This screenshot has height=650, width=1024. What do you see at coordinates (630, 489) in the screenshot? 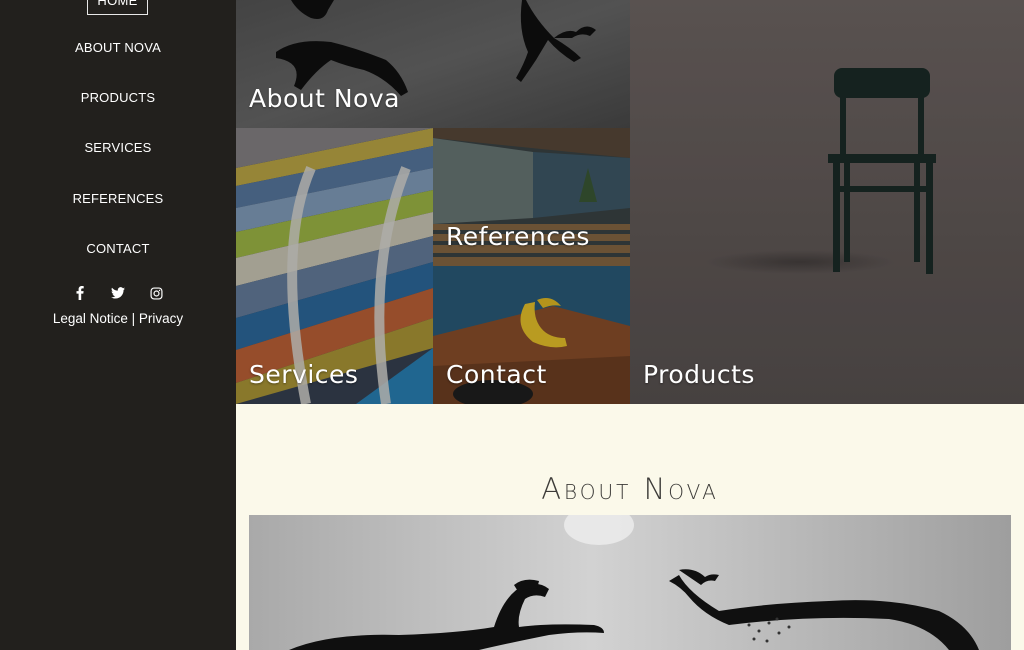
I see `section-heading-about-nova: About Nova` at bounding box center [630, 489].